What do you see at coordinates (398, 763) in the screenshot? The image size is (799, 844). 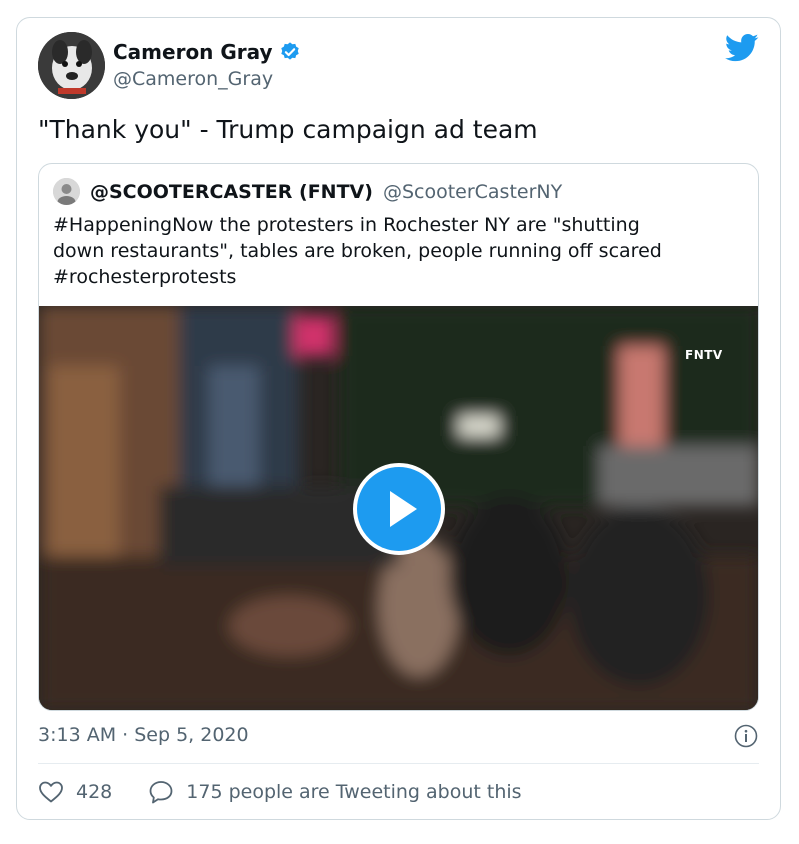 I see `divider` at bounding box center [398, 763].